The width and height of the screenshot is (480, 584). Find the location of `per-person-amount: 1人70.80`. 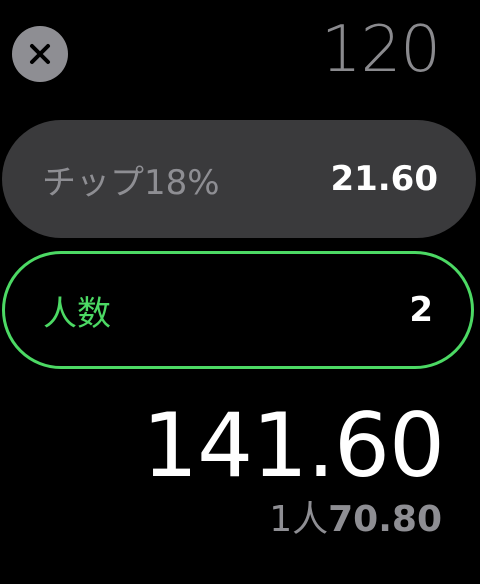

per-person-amount: 1人70.80 is located at coordinates (355, 520).